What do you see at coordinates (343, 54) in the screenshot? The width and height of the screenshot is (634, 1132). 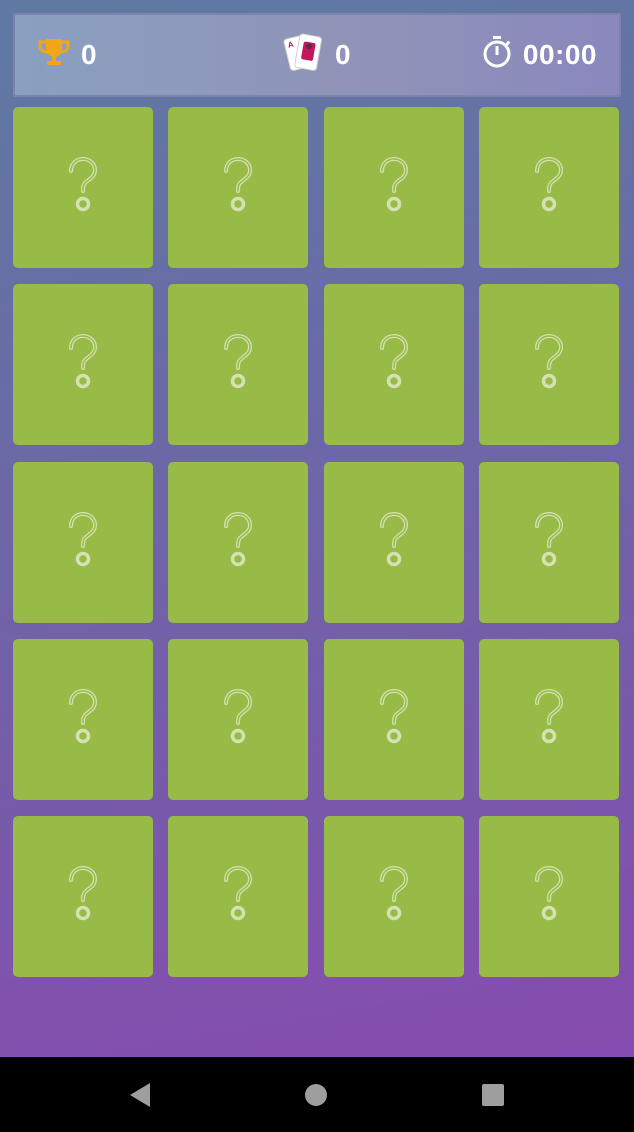 I see `moves-value: 0` at bounding box center [343, 54].